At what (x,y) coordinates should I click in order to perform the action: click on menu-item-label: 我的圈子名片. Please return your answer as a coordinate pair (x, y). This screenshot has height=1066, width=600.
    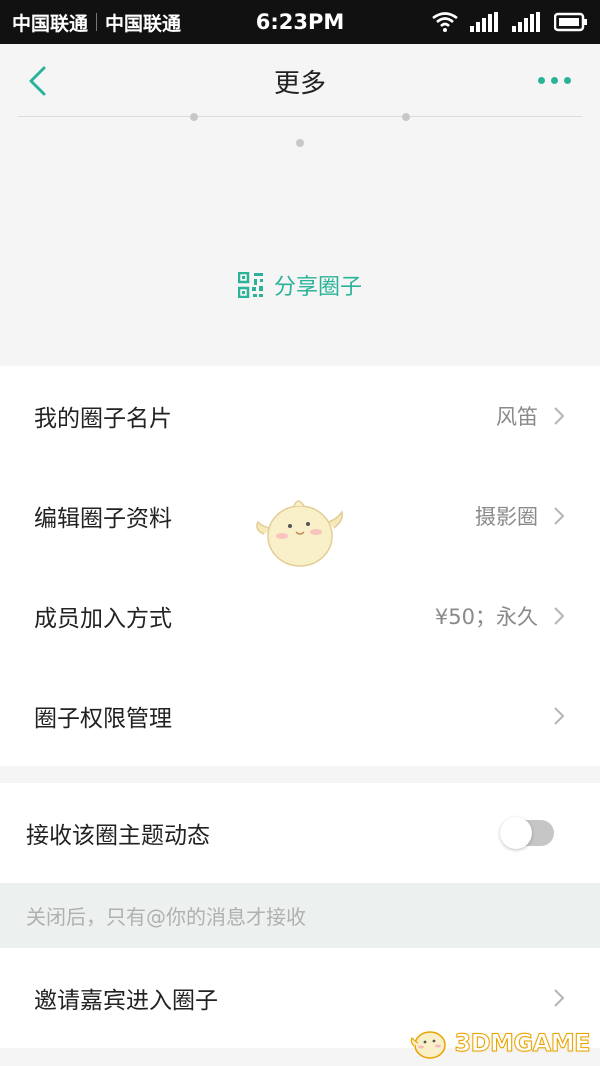
    Looking at the image, I should click on (103, 419).